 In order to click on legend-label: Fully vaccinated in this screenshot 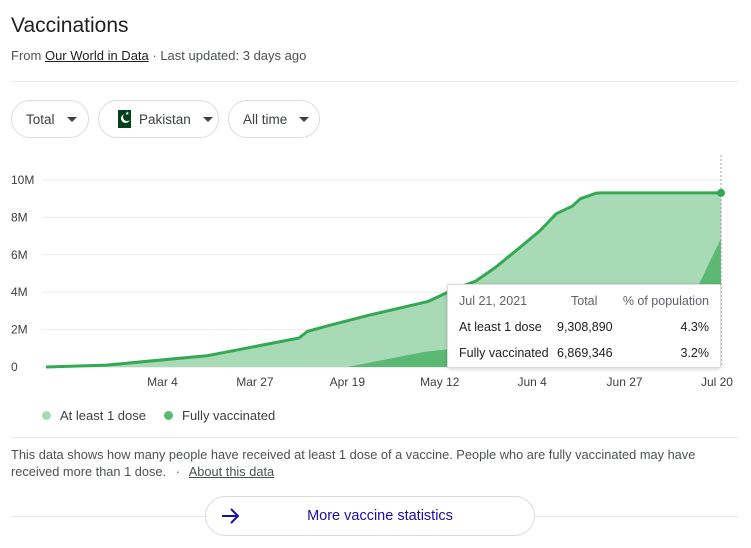, I will do `click(229, 415)`.